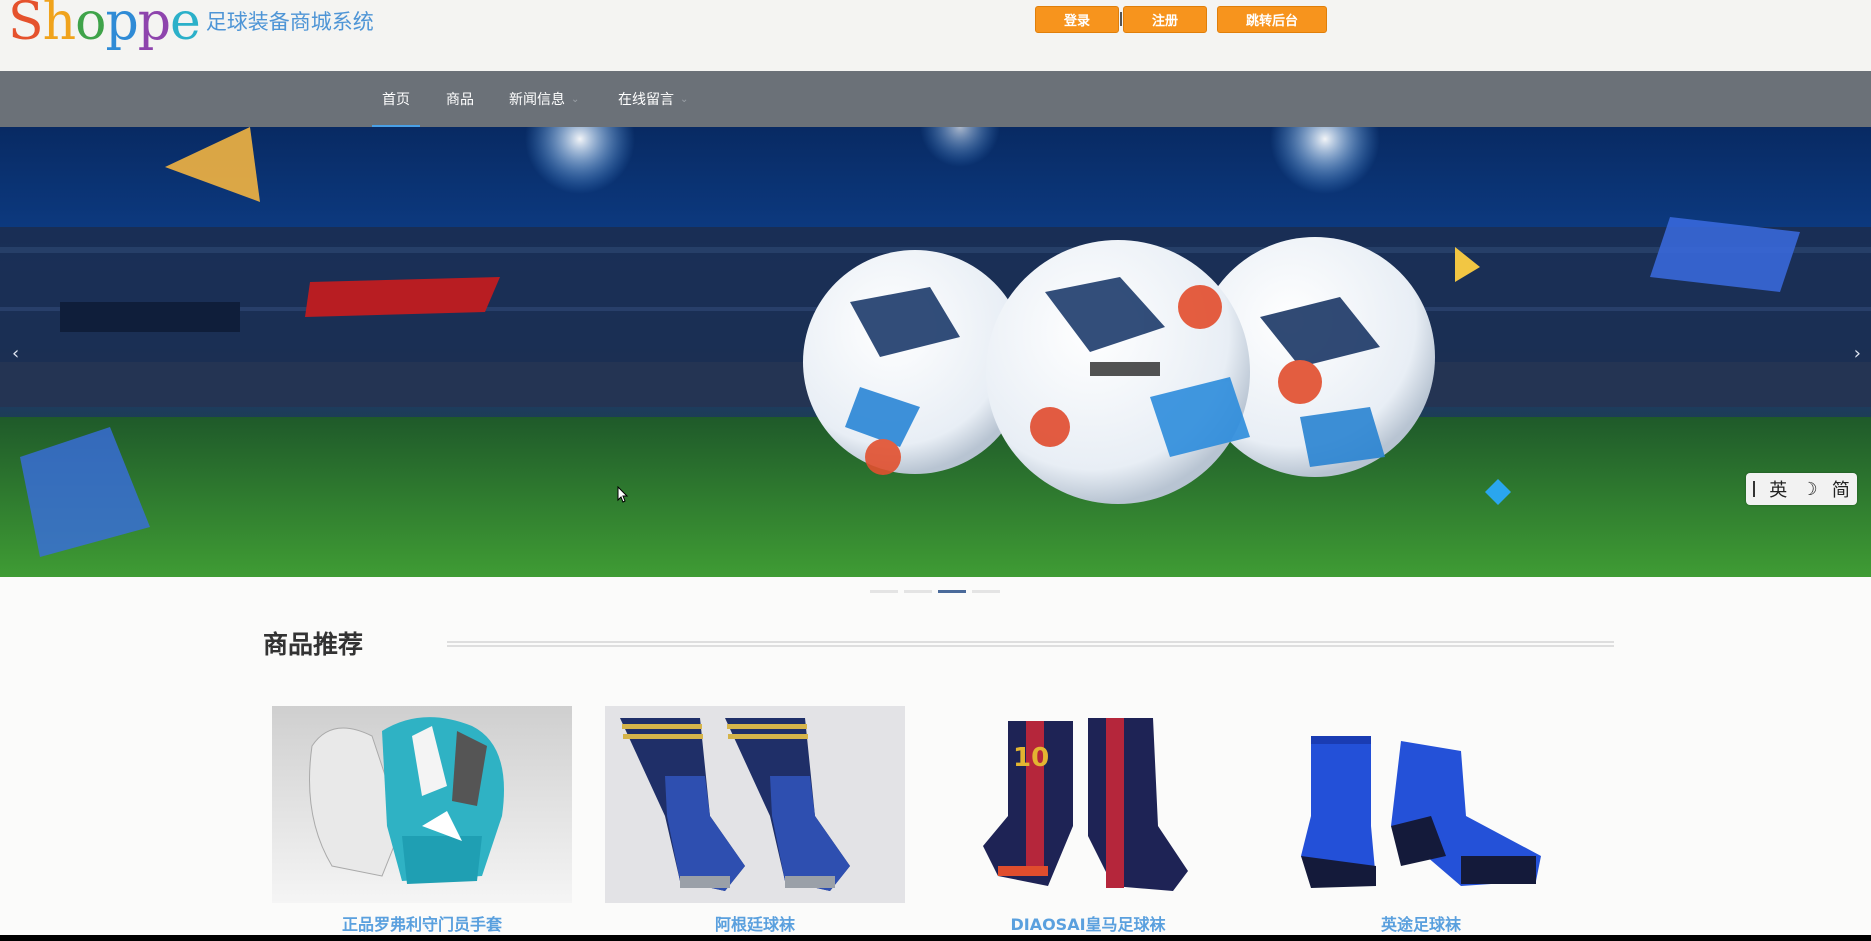  What do you see at coordinates (1088, 923) in the screenshot?
I see `product-name: DIAOSAI皇马足球袜` at bounding box center [1088, 923].